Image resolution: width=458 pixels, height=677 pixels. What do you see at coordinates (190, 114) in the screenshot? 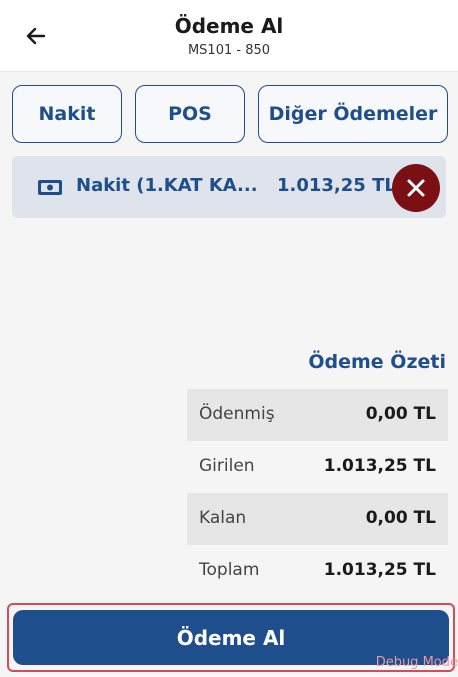
I see `tab-pos: POS` at bounding box center [190, 114].